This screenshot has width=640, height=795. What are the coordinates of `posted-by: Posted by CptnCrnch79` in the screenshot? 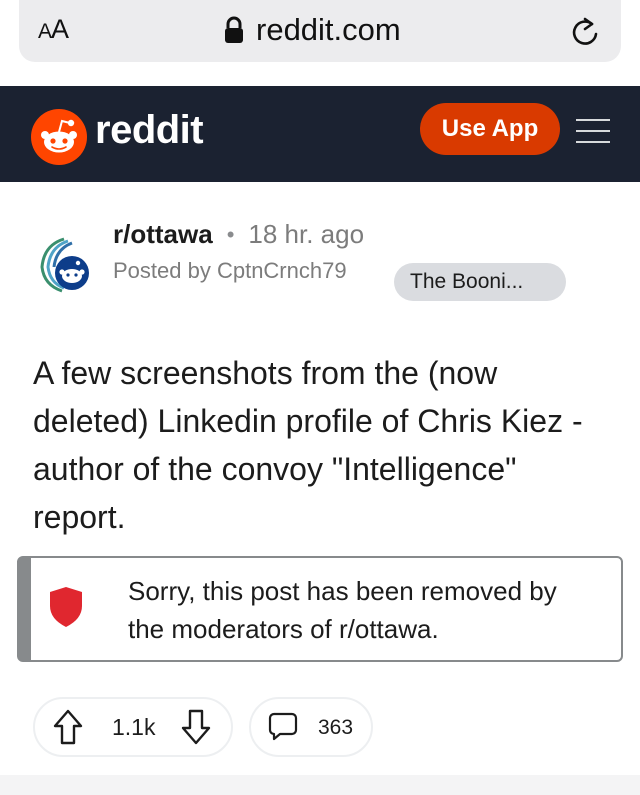 It's located at (230, 271).